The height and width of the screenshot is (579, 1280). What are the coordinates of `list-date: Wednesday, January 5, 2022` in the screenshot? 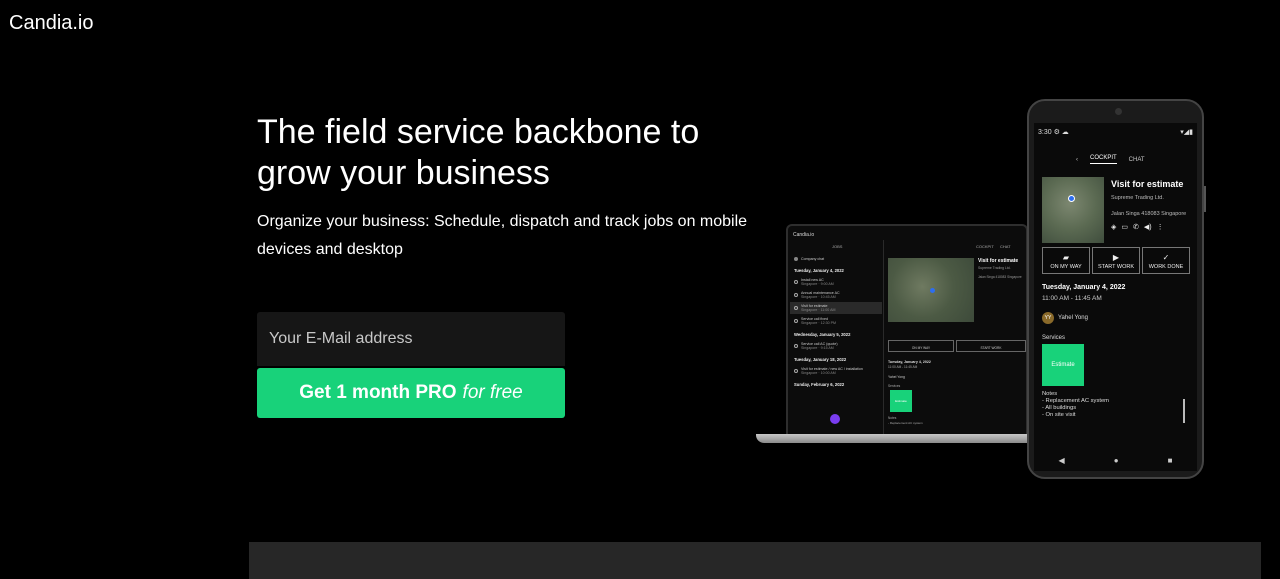 It's located at (822, 334).